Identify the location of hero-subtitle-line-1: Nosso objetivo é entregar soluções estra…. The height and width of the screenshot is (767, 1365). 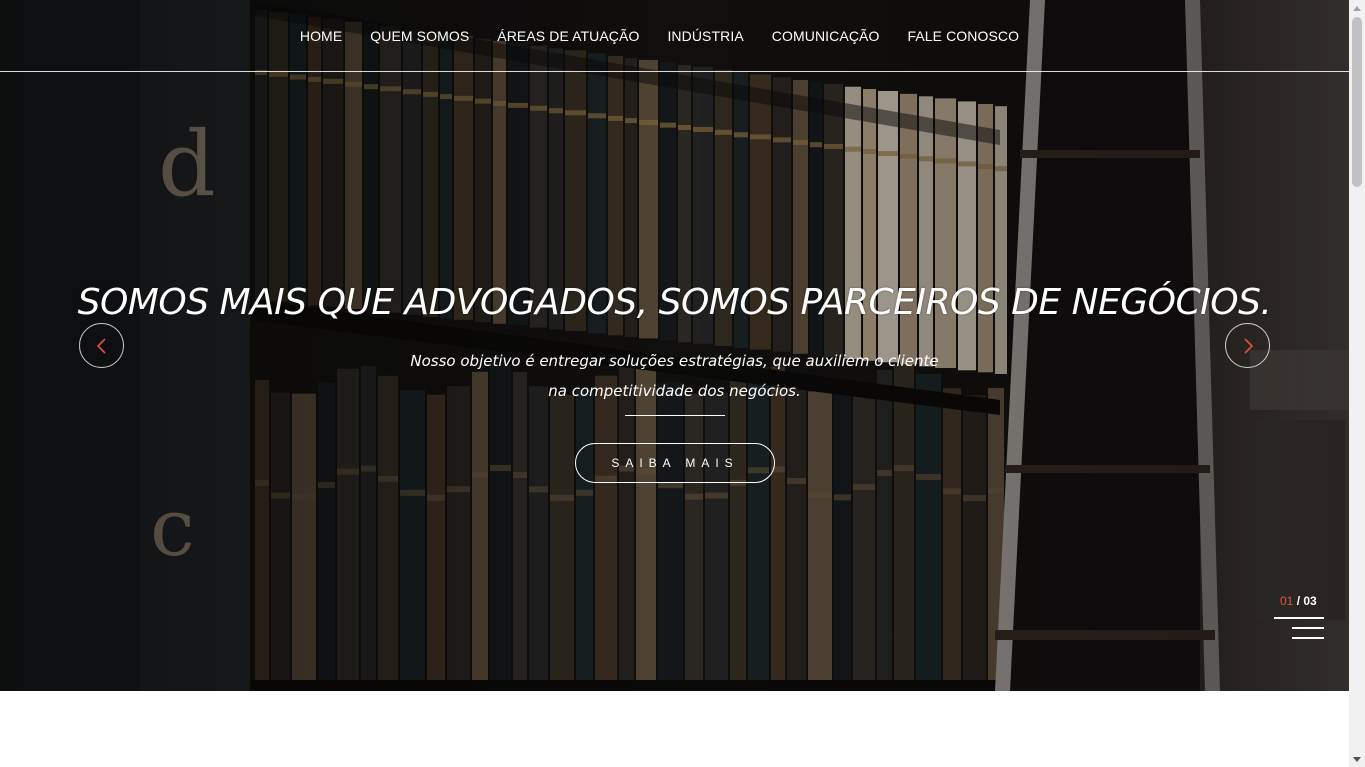
(674, 361).